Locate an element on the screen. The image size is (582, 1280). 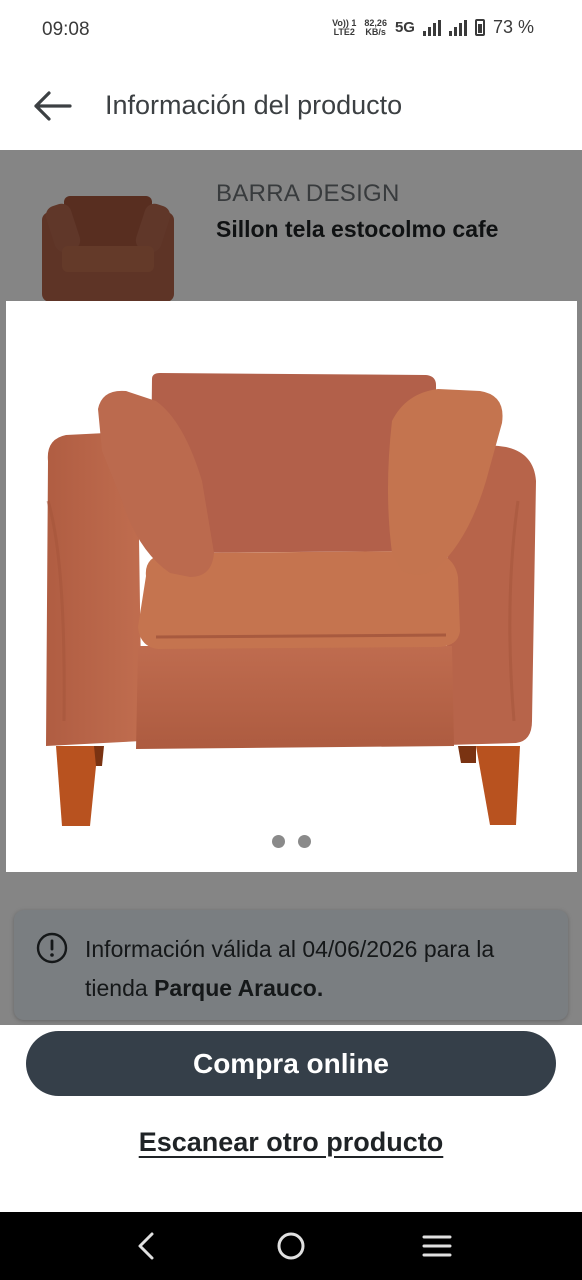
network-speed: 82,26 KB/s is located at coordinates (375, 27).